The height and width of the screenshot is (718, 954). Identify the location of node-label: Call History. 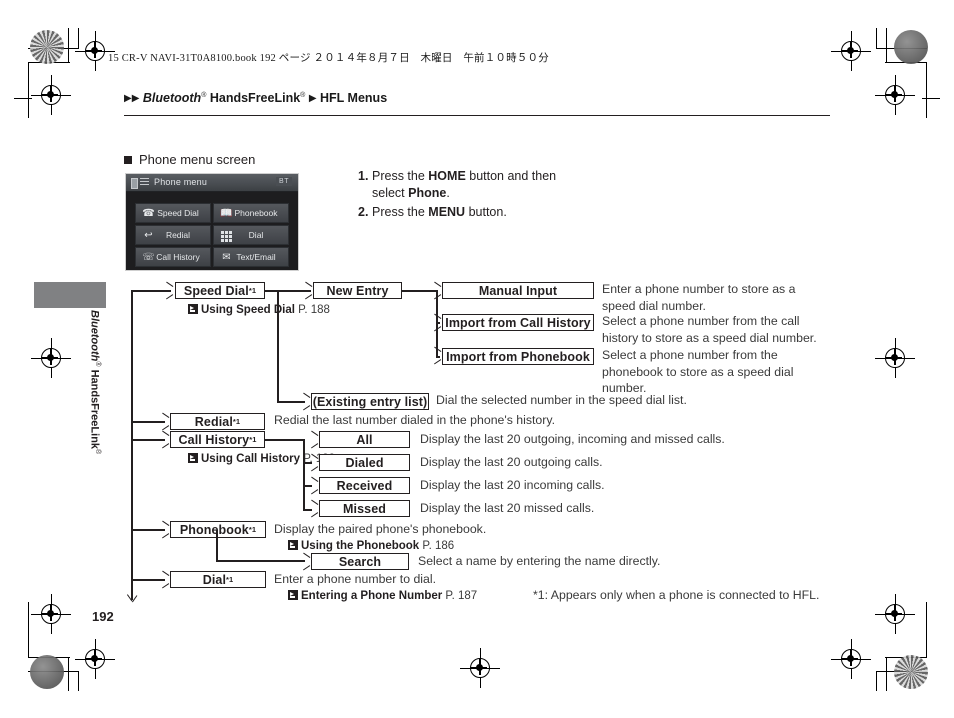
(214, 439).